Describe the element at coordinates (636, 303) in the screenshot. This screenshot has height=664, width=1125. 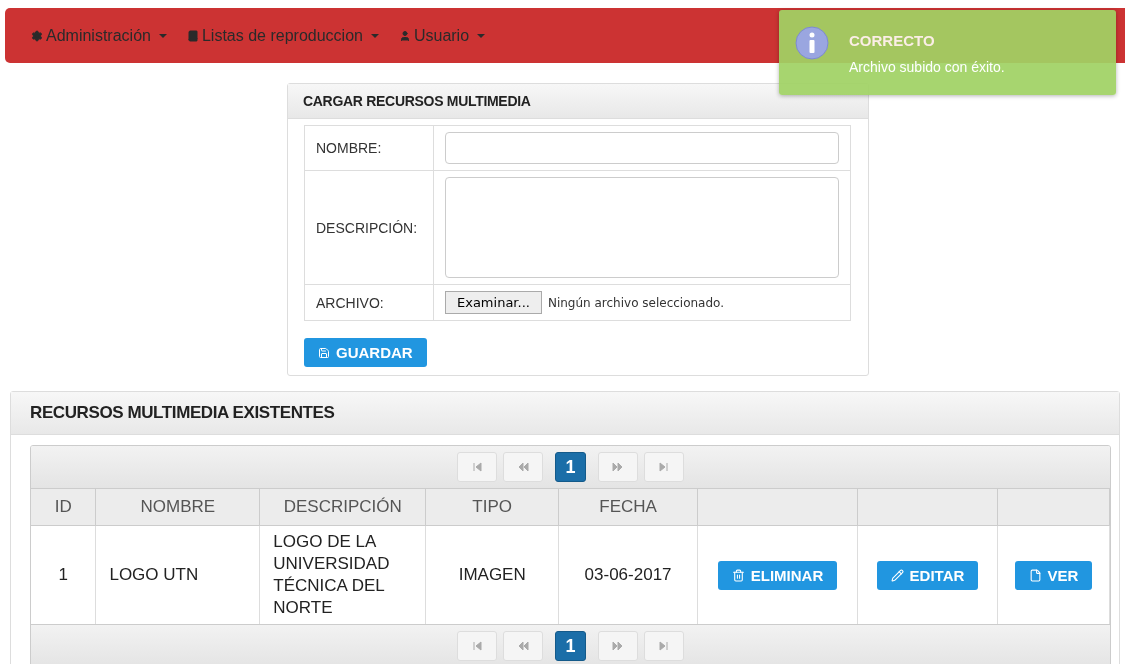
I see `file-status: Ningún archivo seleccionado.` at that location.